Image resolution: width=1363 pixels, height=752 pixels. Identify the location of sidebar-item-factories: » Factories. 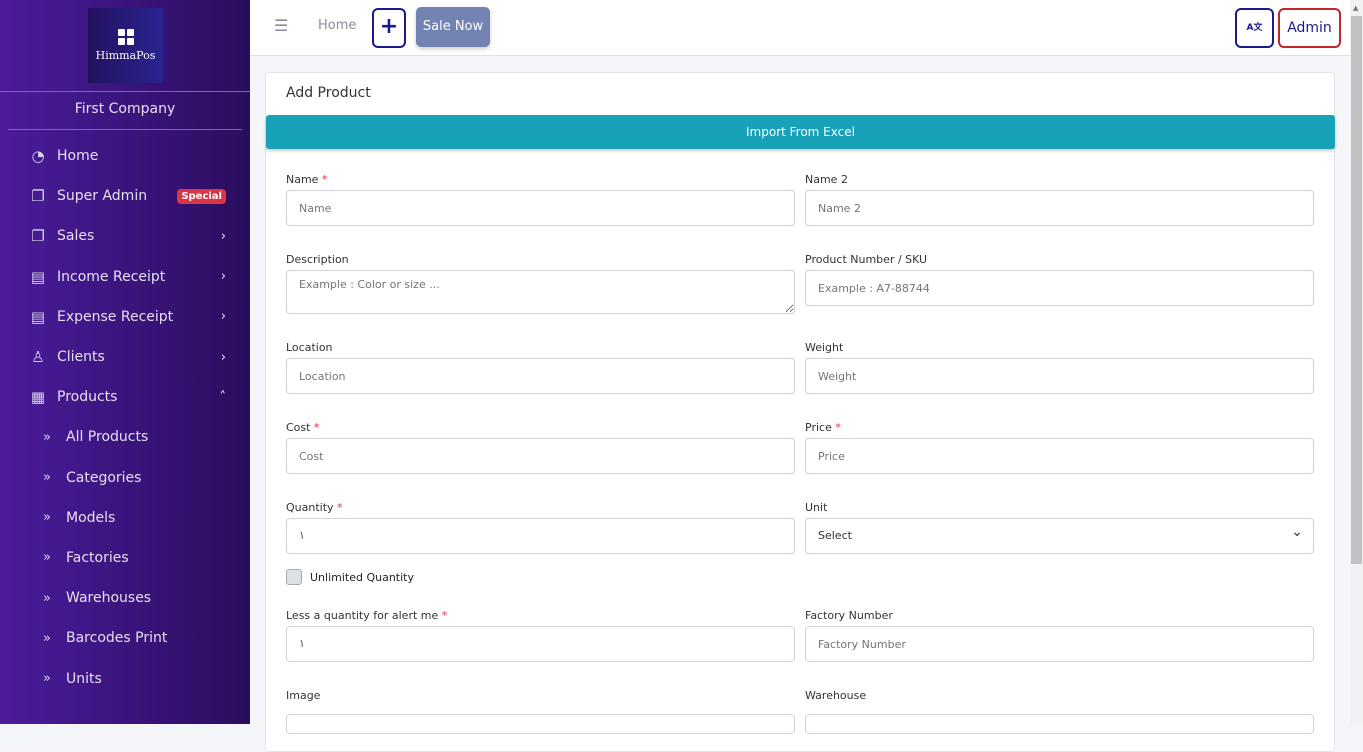
(125, 558).